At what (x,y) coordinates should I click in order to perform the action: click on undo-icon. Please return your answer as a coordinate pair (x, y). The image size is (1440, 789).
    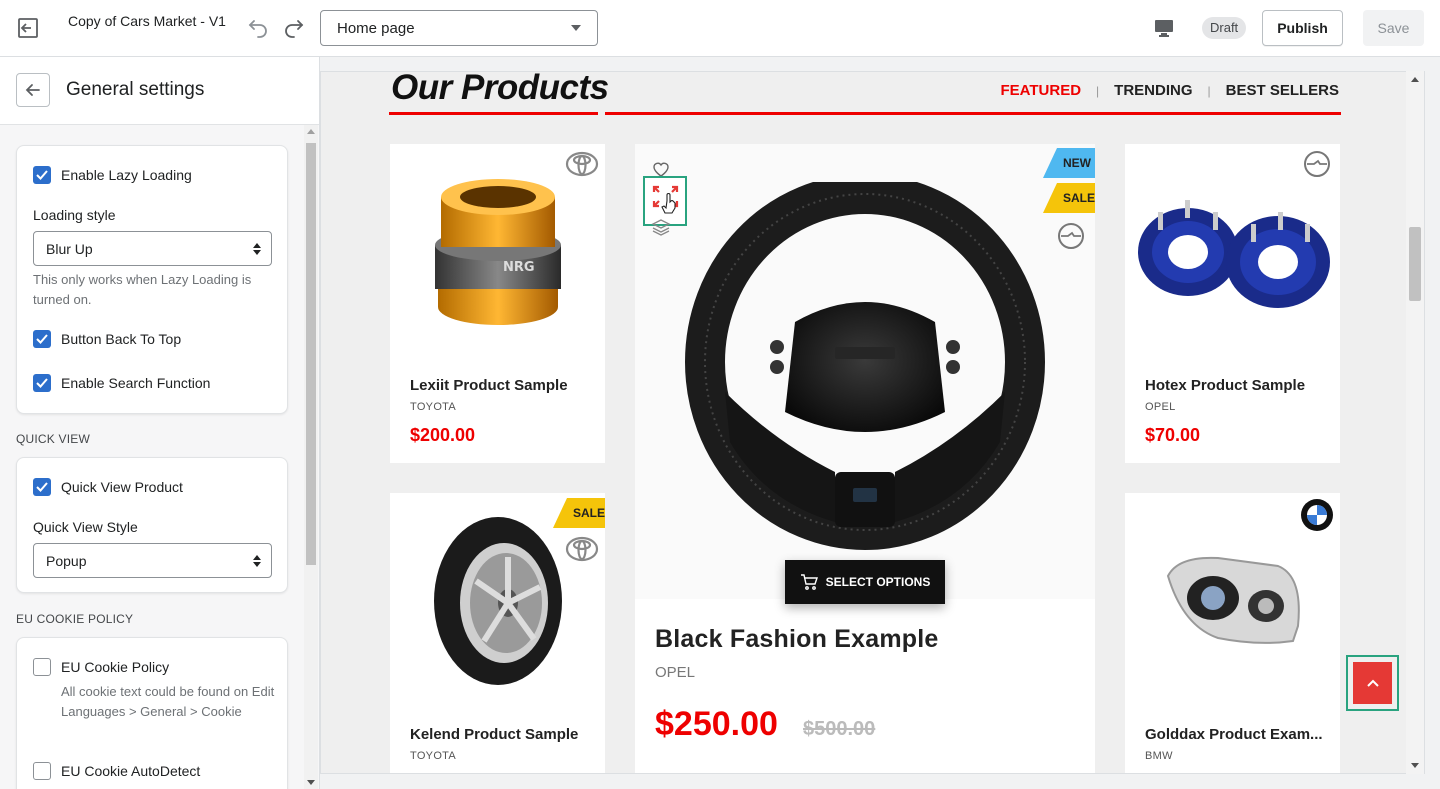
    Looking at the image, I should click on (258, 28).